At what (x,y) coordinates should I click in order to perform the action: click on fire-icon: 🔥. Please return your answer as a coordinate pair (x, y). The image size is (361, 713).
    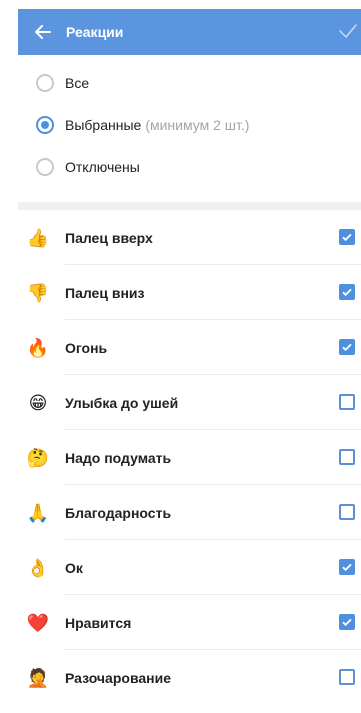
    Looking at the image, I should click on (38, 347).